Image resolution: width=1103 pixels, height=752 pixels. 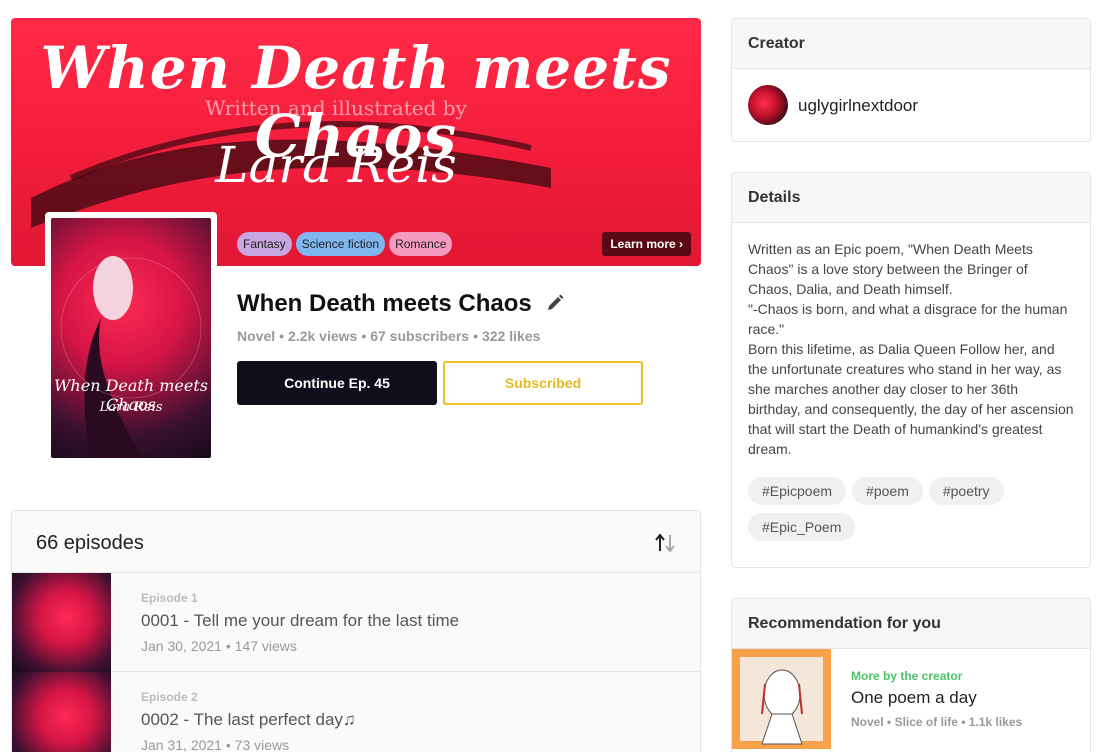 What do you see at coordinates (248, 720) in the screenshot?
I see `episode-title: 0002 - The last perfect day♫` at bounding box center [248, 720].